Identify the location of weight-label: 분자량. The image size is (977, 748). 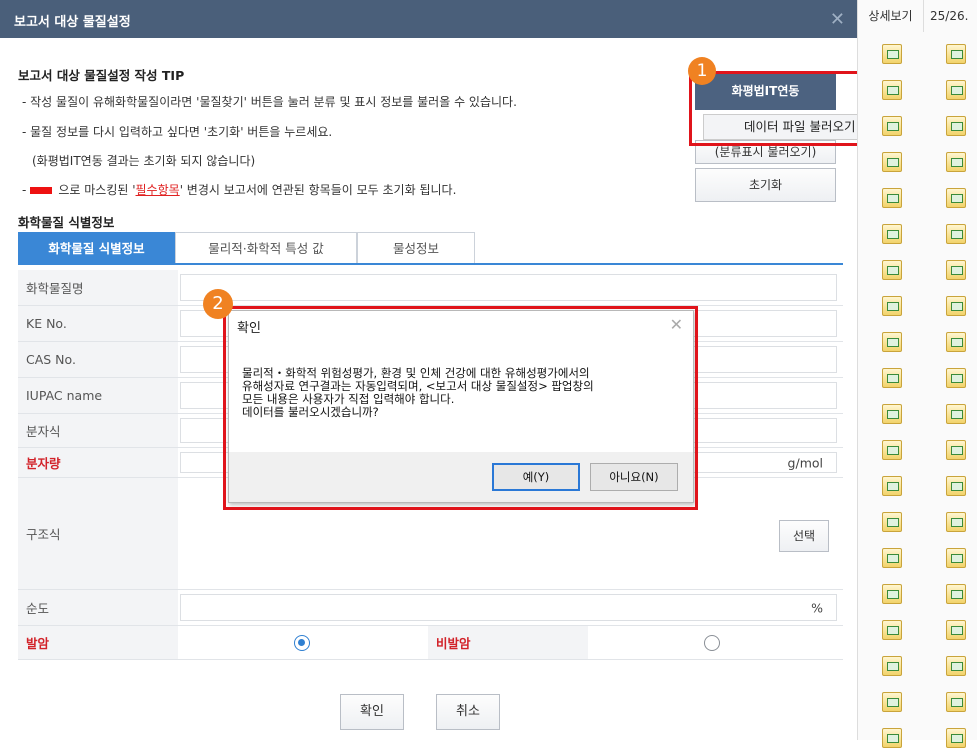
(98, 462).